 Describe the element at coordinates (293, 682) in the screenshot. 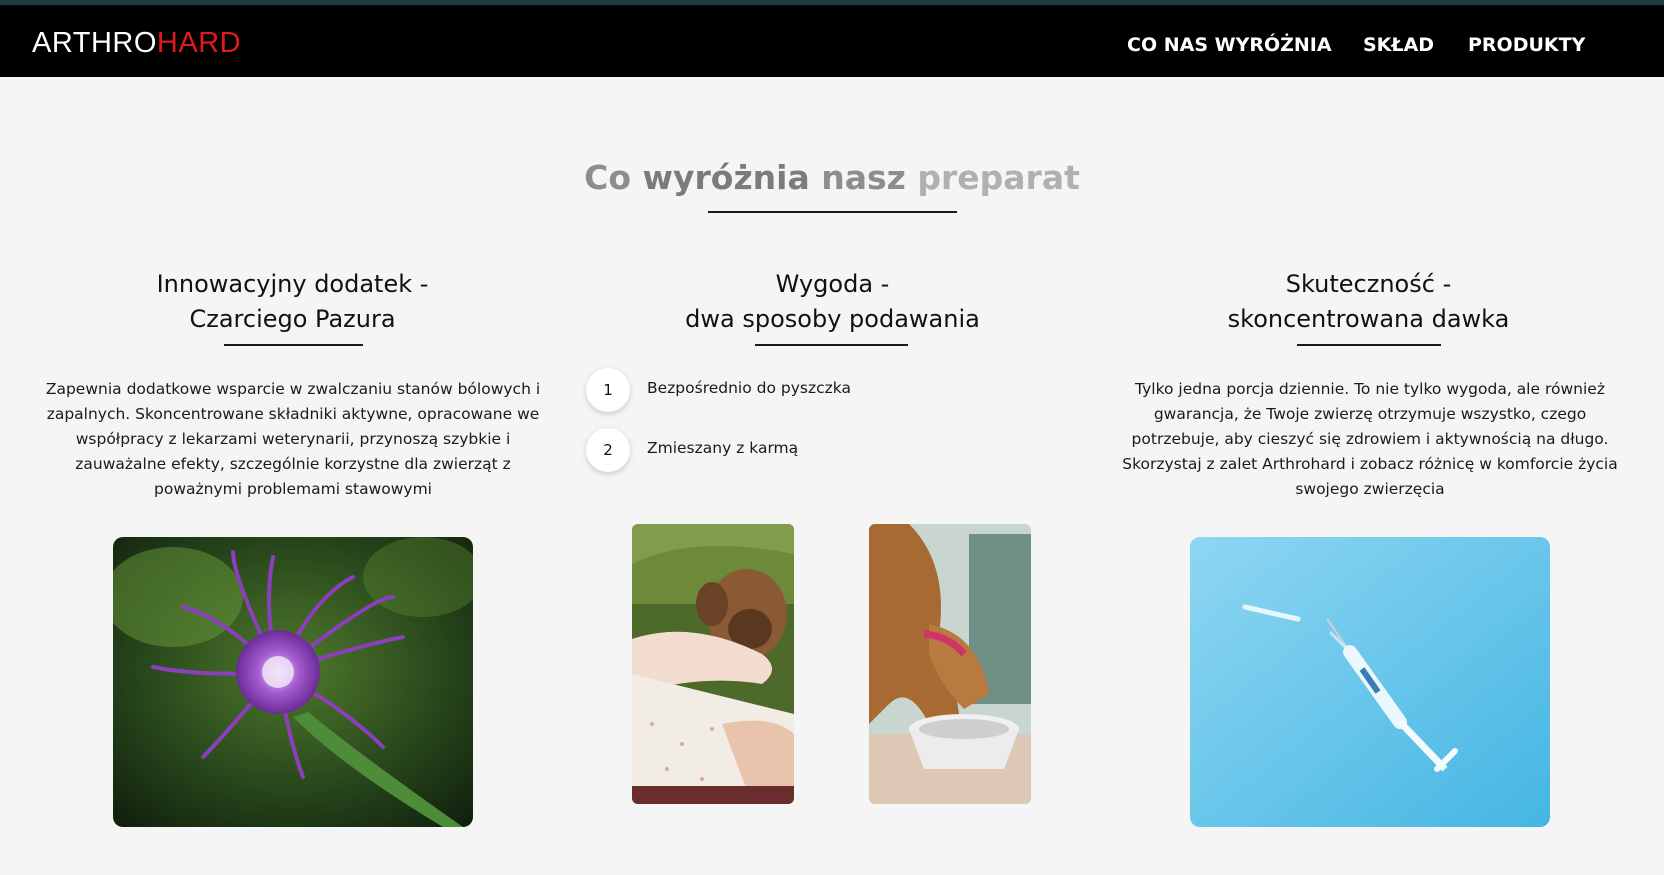

I see `devils-claw-flower-image` at that location.